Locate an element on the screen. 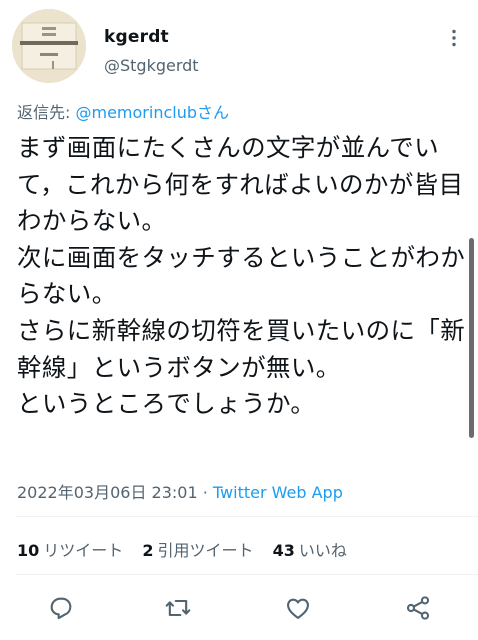 This screenshot has height=640, width=478. reply-icon is located at coordinates (61, 608).